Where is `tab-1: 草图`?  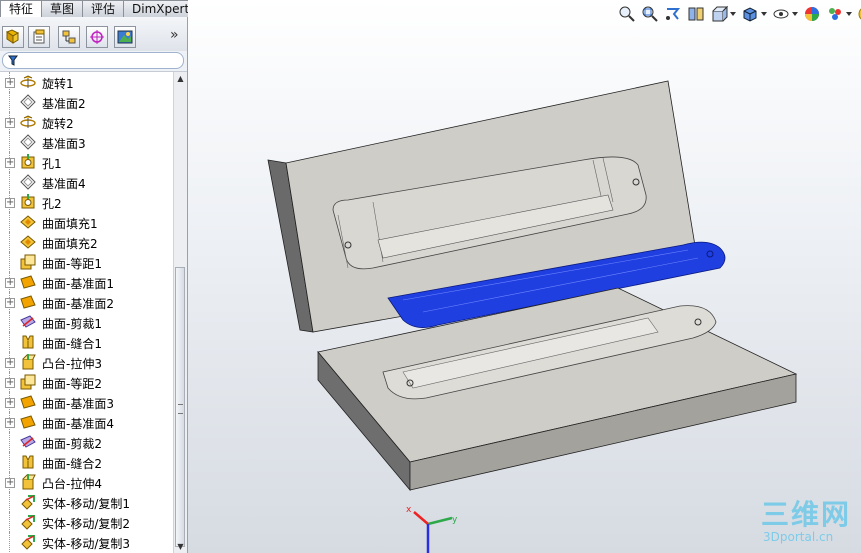 tab-1: 草图 is located at coordinates (62, 8).